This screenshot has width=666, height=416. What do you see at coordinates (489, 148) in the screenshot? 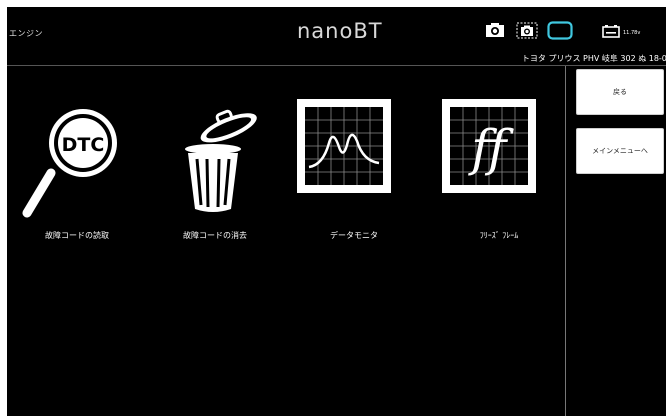
I see `freeze-frame-icon: ff` at bounding box center [489, 148].